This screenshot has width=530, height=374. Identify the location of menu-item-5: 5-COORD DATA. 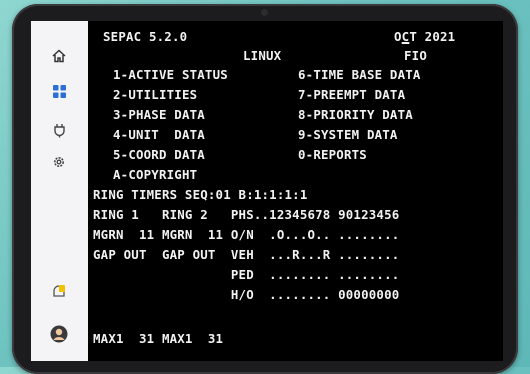
(159, 155).